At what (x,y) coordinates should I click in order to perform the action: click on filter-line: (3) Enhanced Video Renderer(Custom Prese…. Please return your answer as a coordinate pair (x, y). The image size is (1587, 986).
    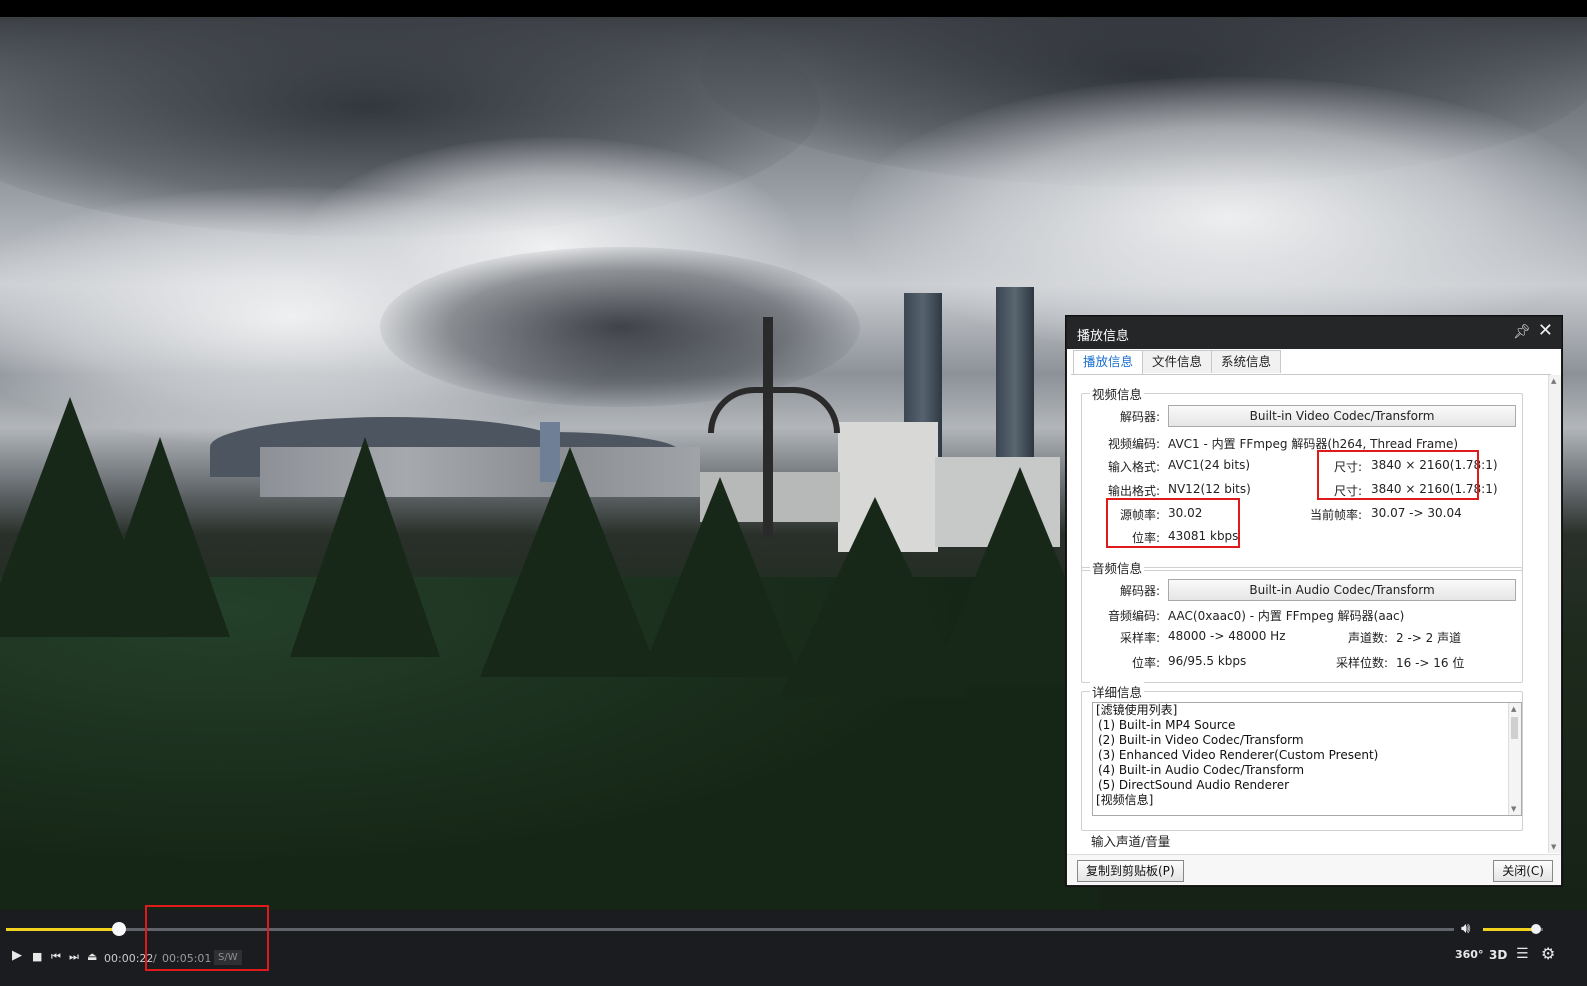
    Looking at the image, I should click on (1238, 755).